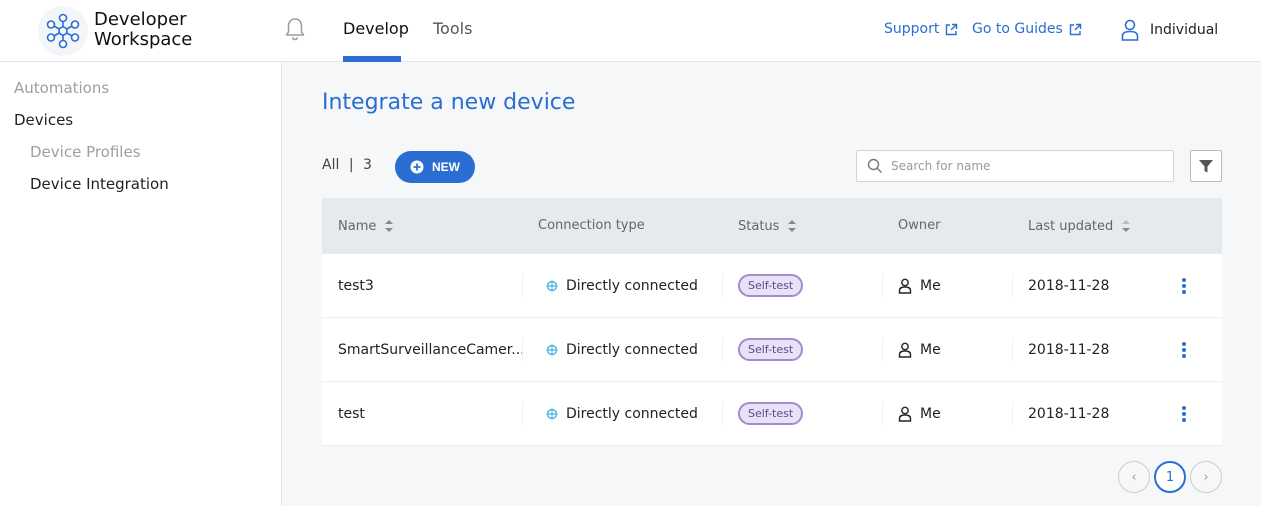  Describe the element at coordinates (1170, 477) in the screenshot. I see `pagination-page-1: 1` at that location.